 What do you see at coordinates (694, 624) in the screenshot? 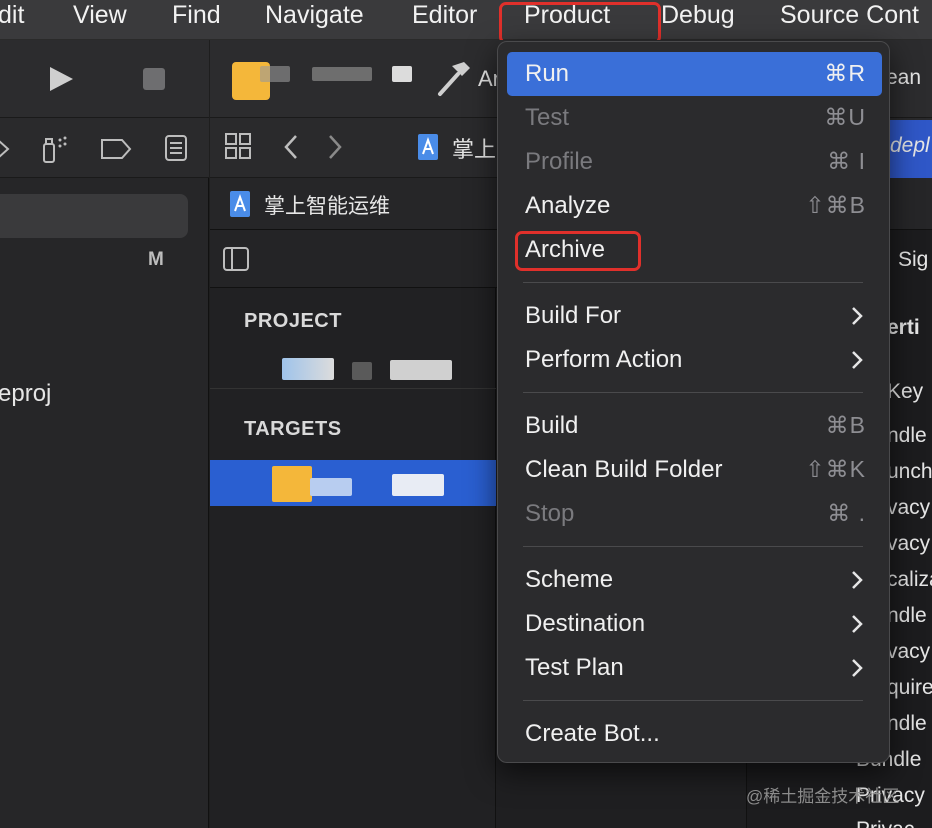
I see `menu-item-destination: Destination` at bounding box center [694, 624].